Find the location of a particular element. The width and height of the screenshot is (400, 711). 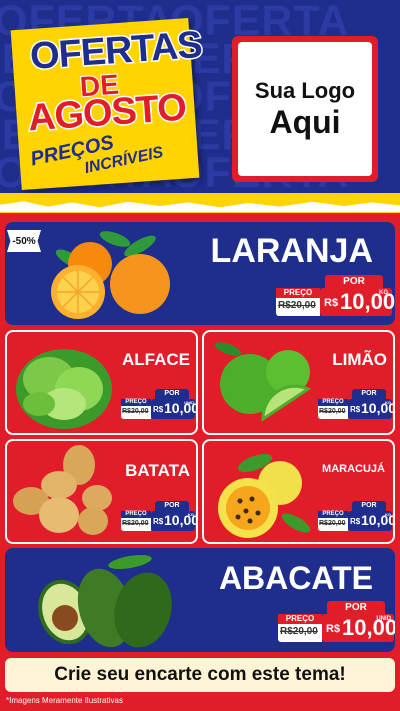

logo-text-line1: Sua Logo is located at coordinates (305, 90).